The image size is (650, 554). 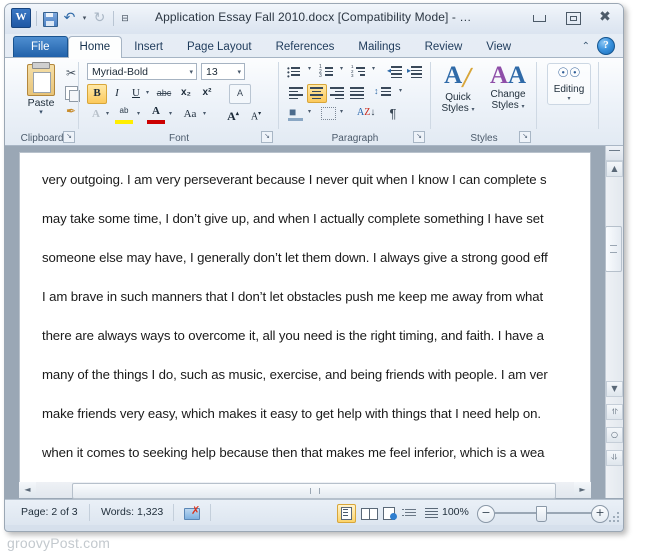 I want to click on tab-review: Review, so click(x=444, y=47).